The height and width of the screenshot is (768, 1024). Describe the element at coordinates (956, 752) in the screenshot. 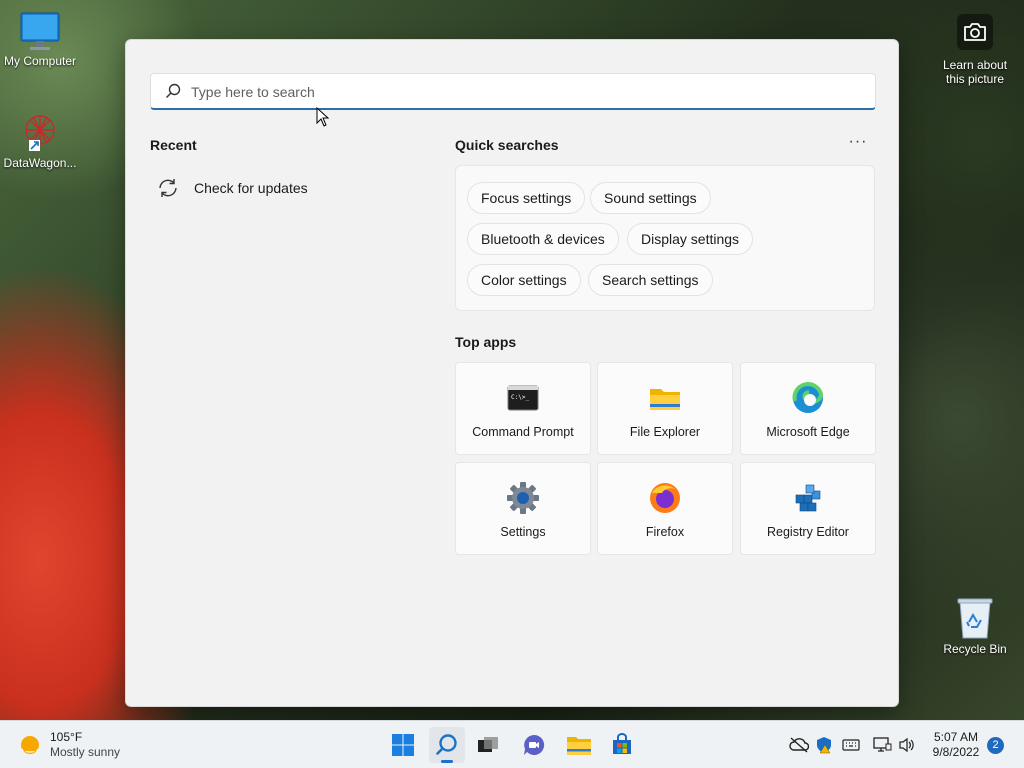

I see `clock-date: 9/8/2022` at that location.